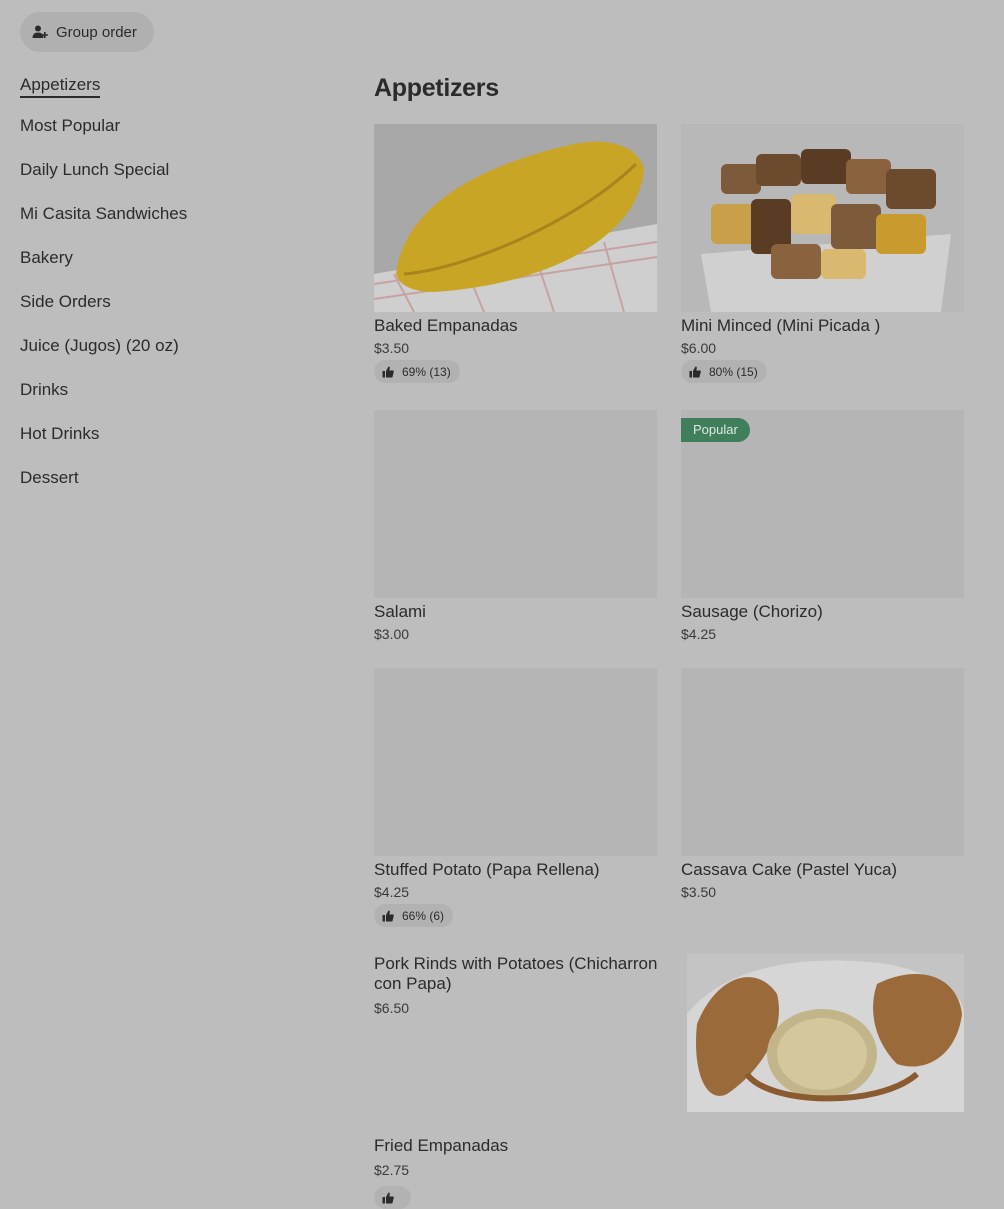  I want to click on menu-item-card: Baked Empanadas $3.50 69% (13), so click(515, 253).